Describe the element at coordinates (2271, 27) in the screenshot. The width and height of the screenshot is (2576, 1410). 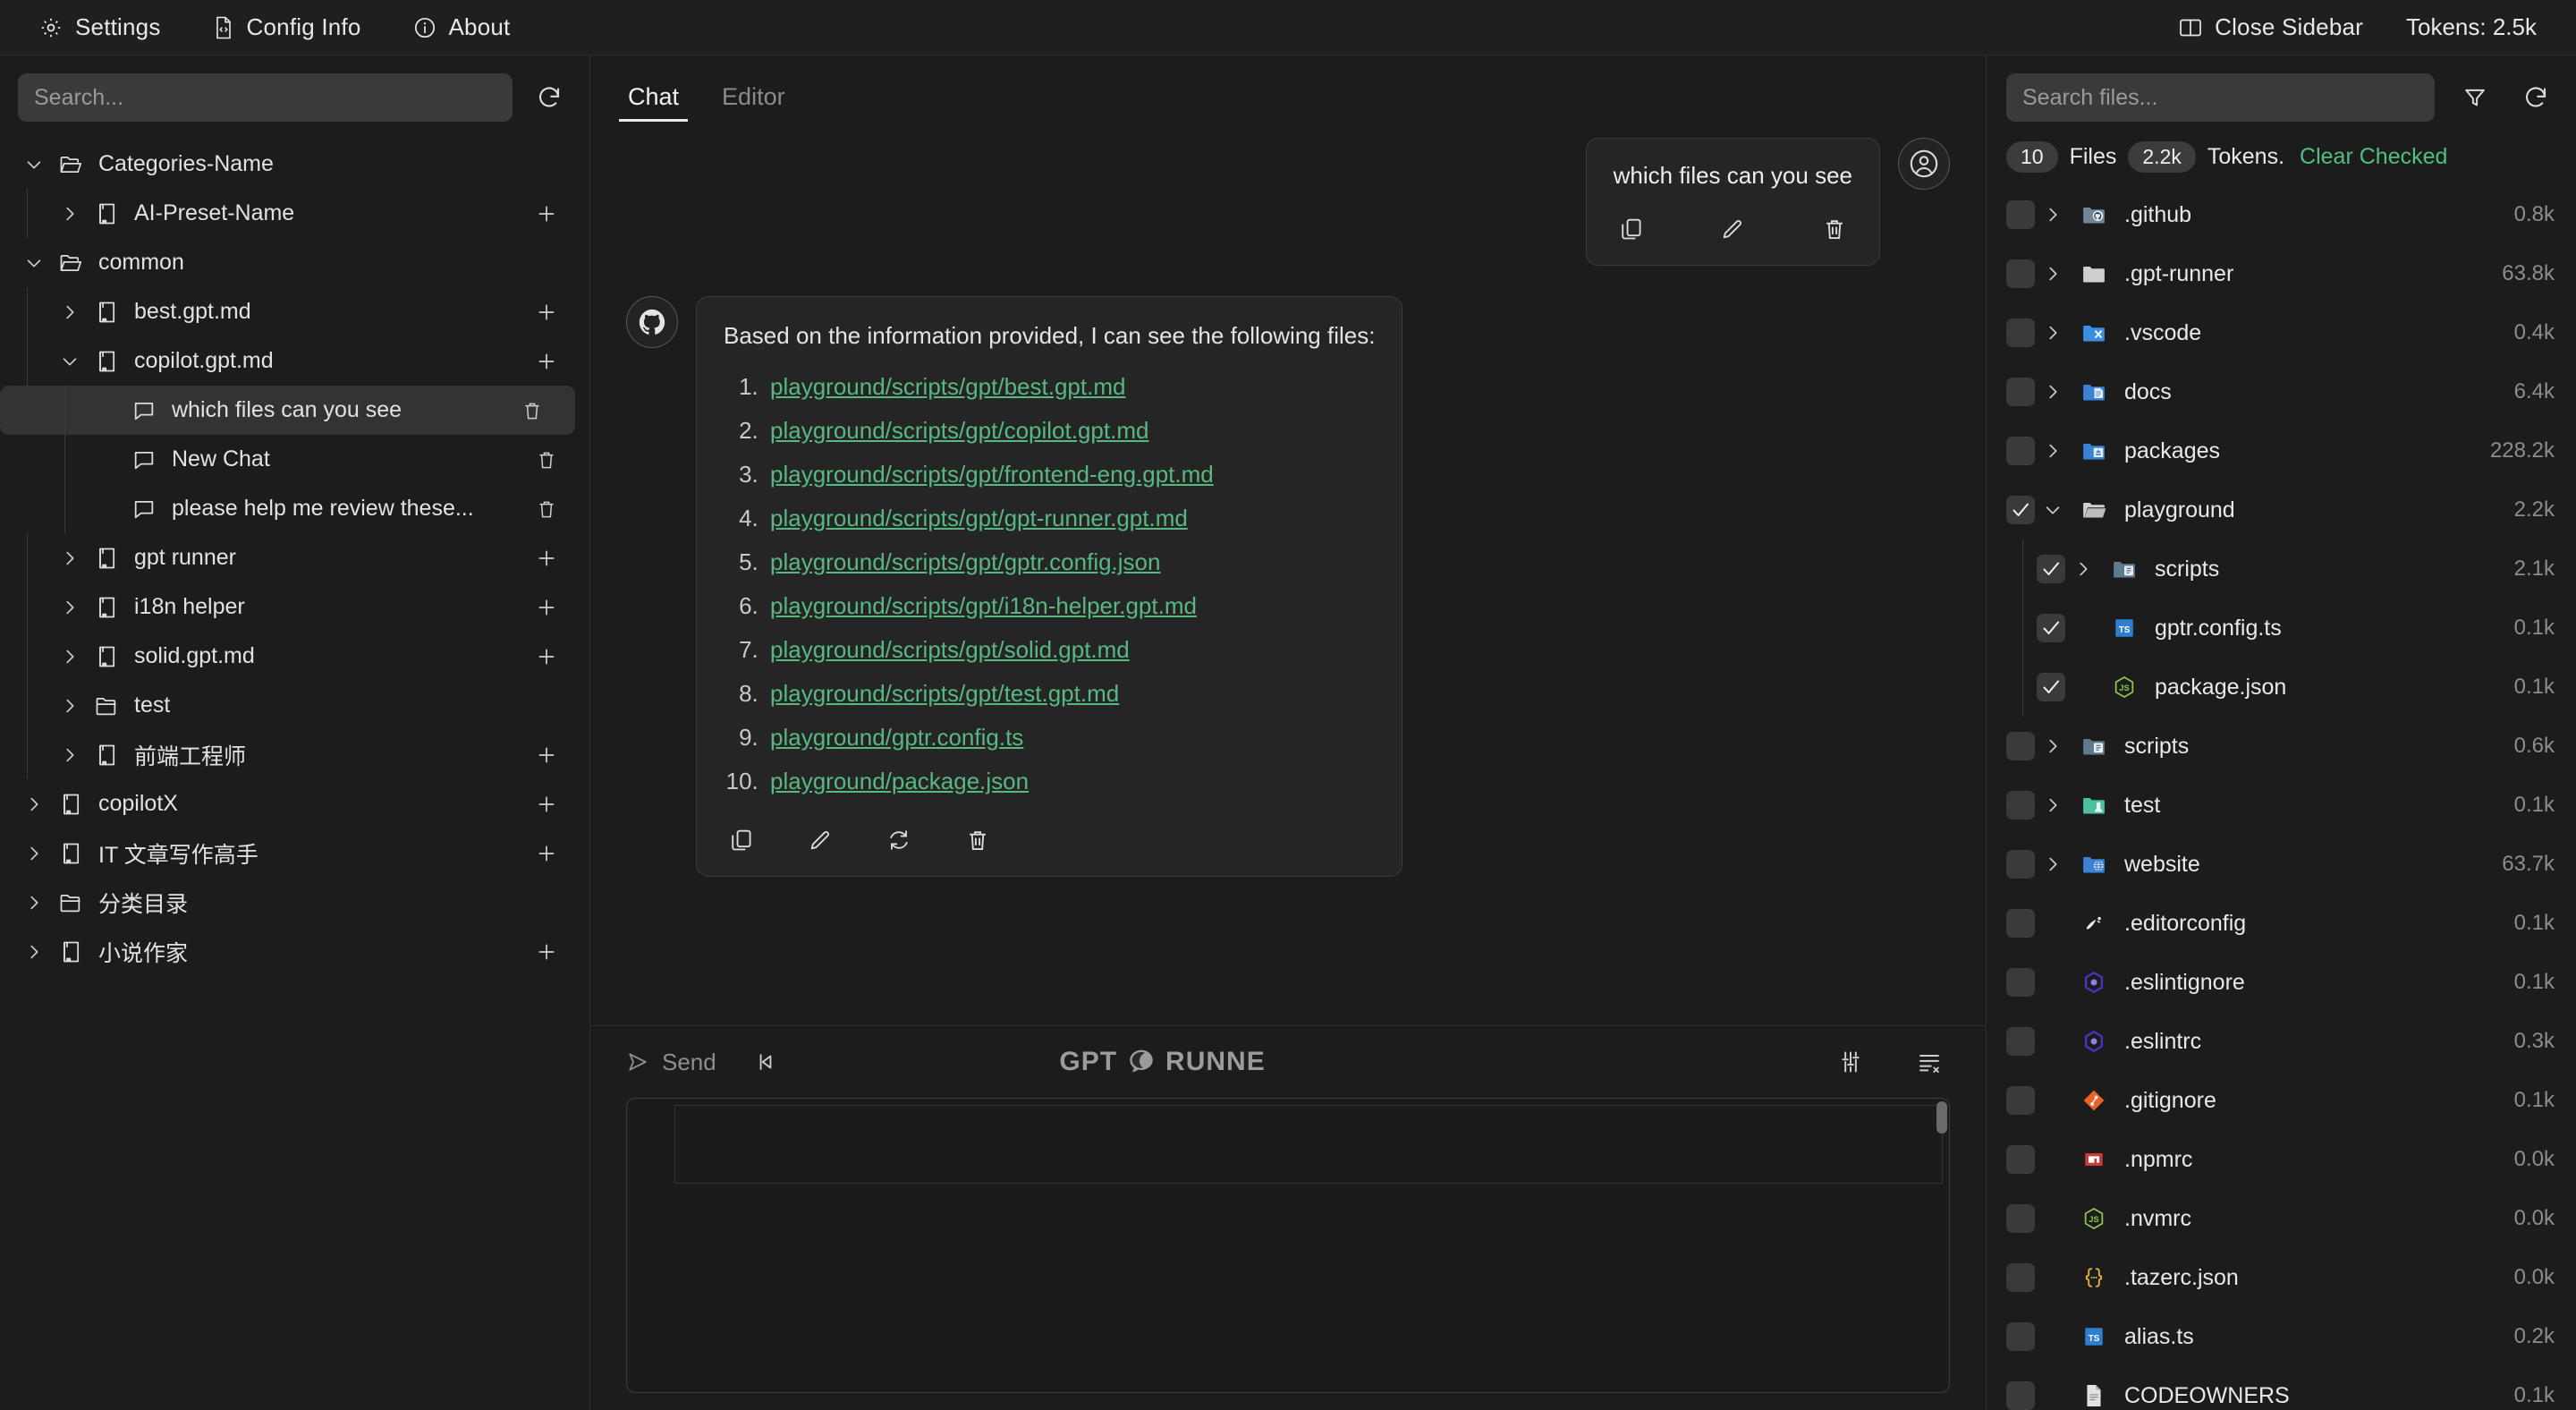
I see `close-sidebar-button: Close Sidebar` at that location.